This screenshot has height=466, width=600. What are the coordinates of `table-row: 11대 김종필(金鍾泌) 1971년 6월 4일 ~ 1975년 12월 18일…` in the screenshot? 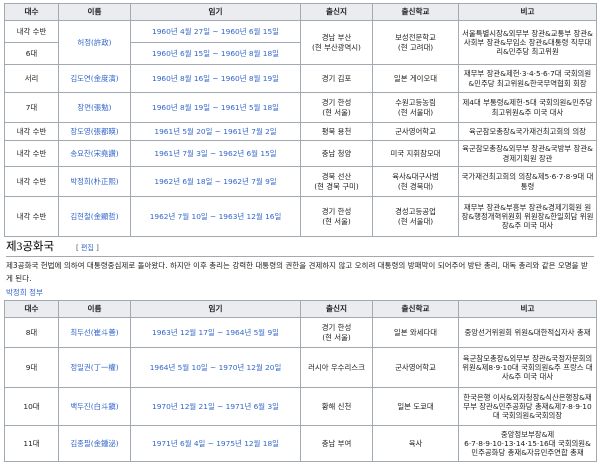 It's located at (300, 443).